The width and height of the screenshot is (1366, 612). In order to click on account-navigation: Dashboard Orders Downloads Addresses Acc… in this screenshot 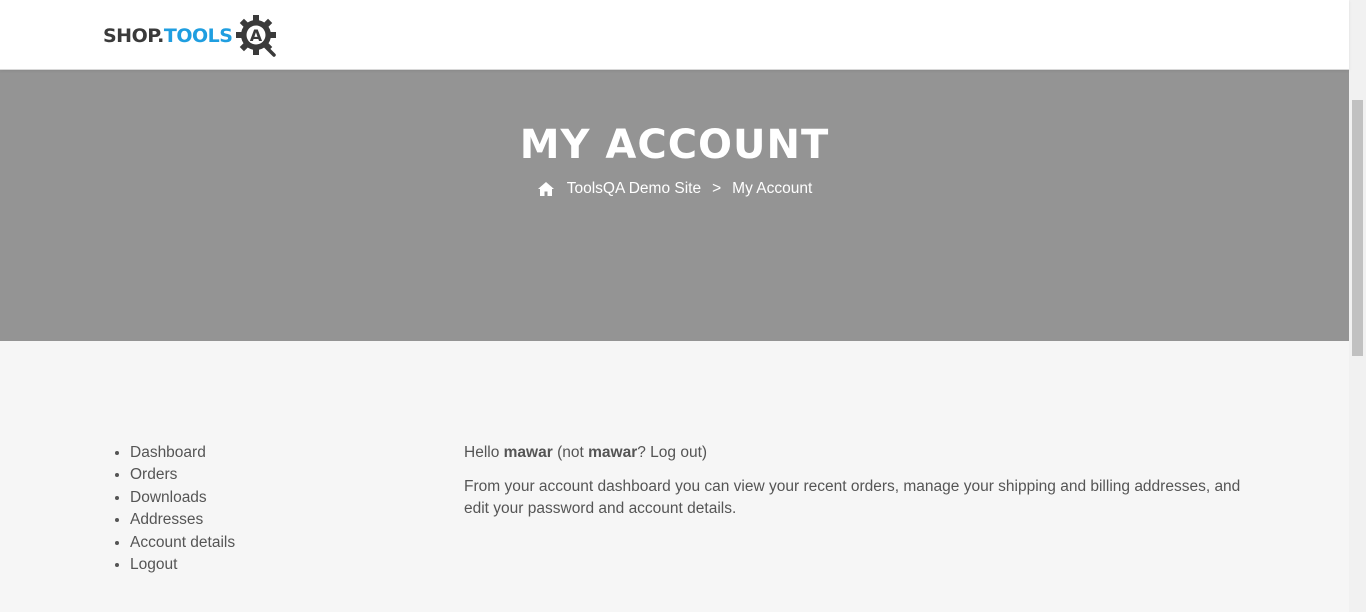, I will do `click(182, 509)`.